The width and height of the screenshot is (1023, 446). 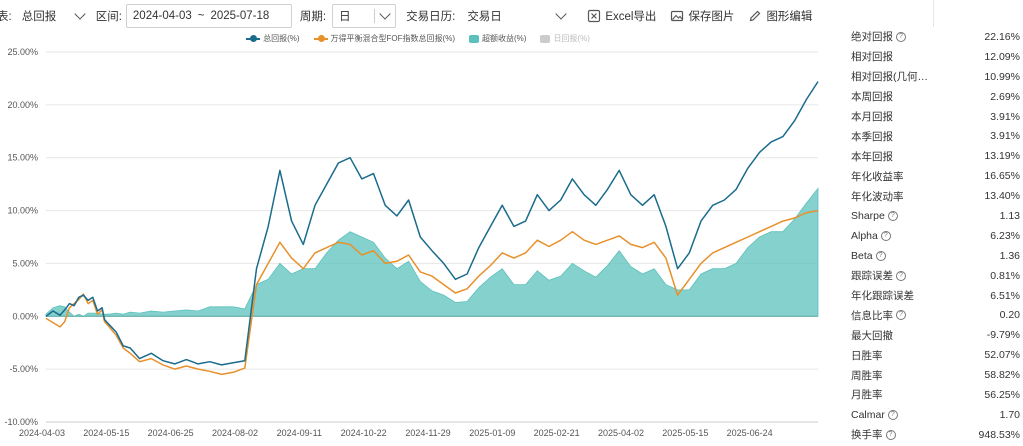 I want to click on metric-label: 最大回撤, so click(x=872, y=335).